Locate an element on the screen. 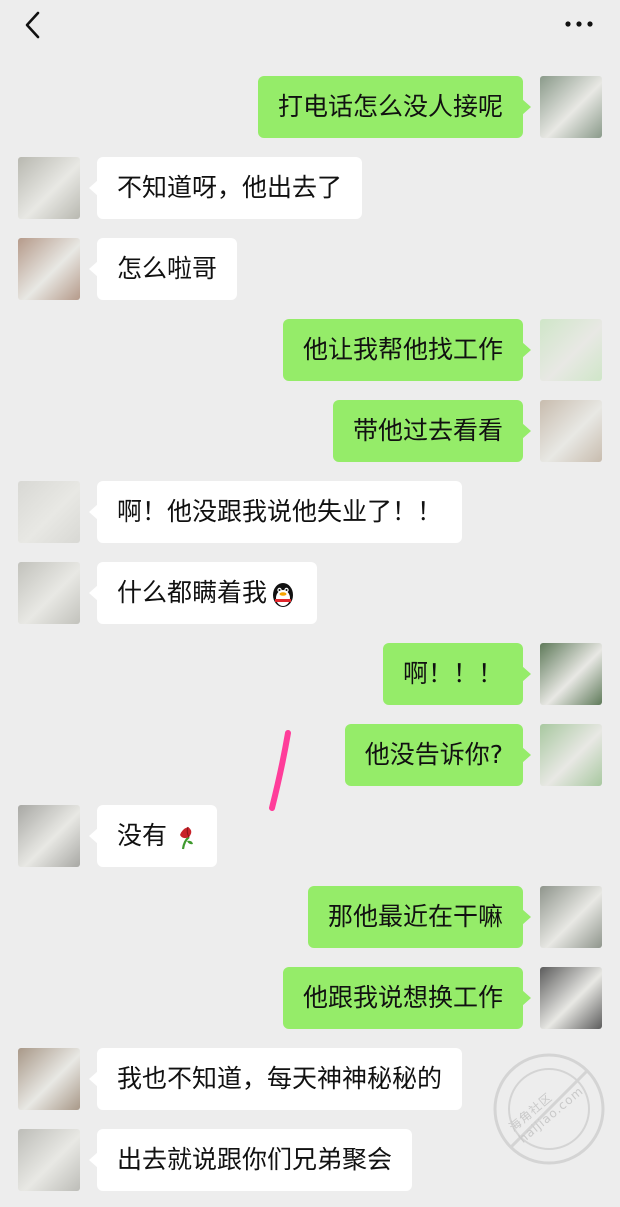 This screenshot has width=620, height=1207. message-text: 打电话怎么没人接呢 is located at coordinates (390, 106).